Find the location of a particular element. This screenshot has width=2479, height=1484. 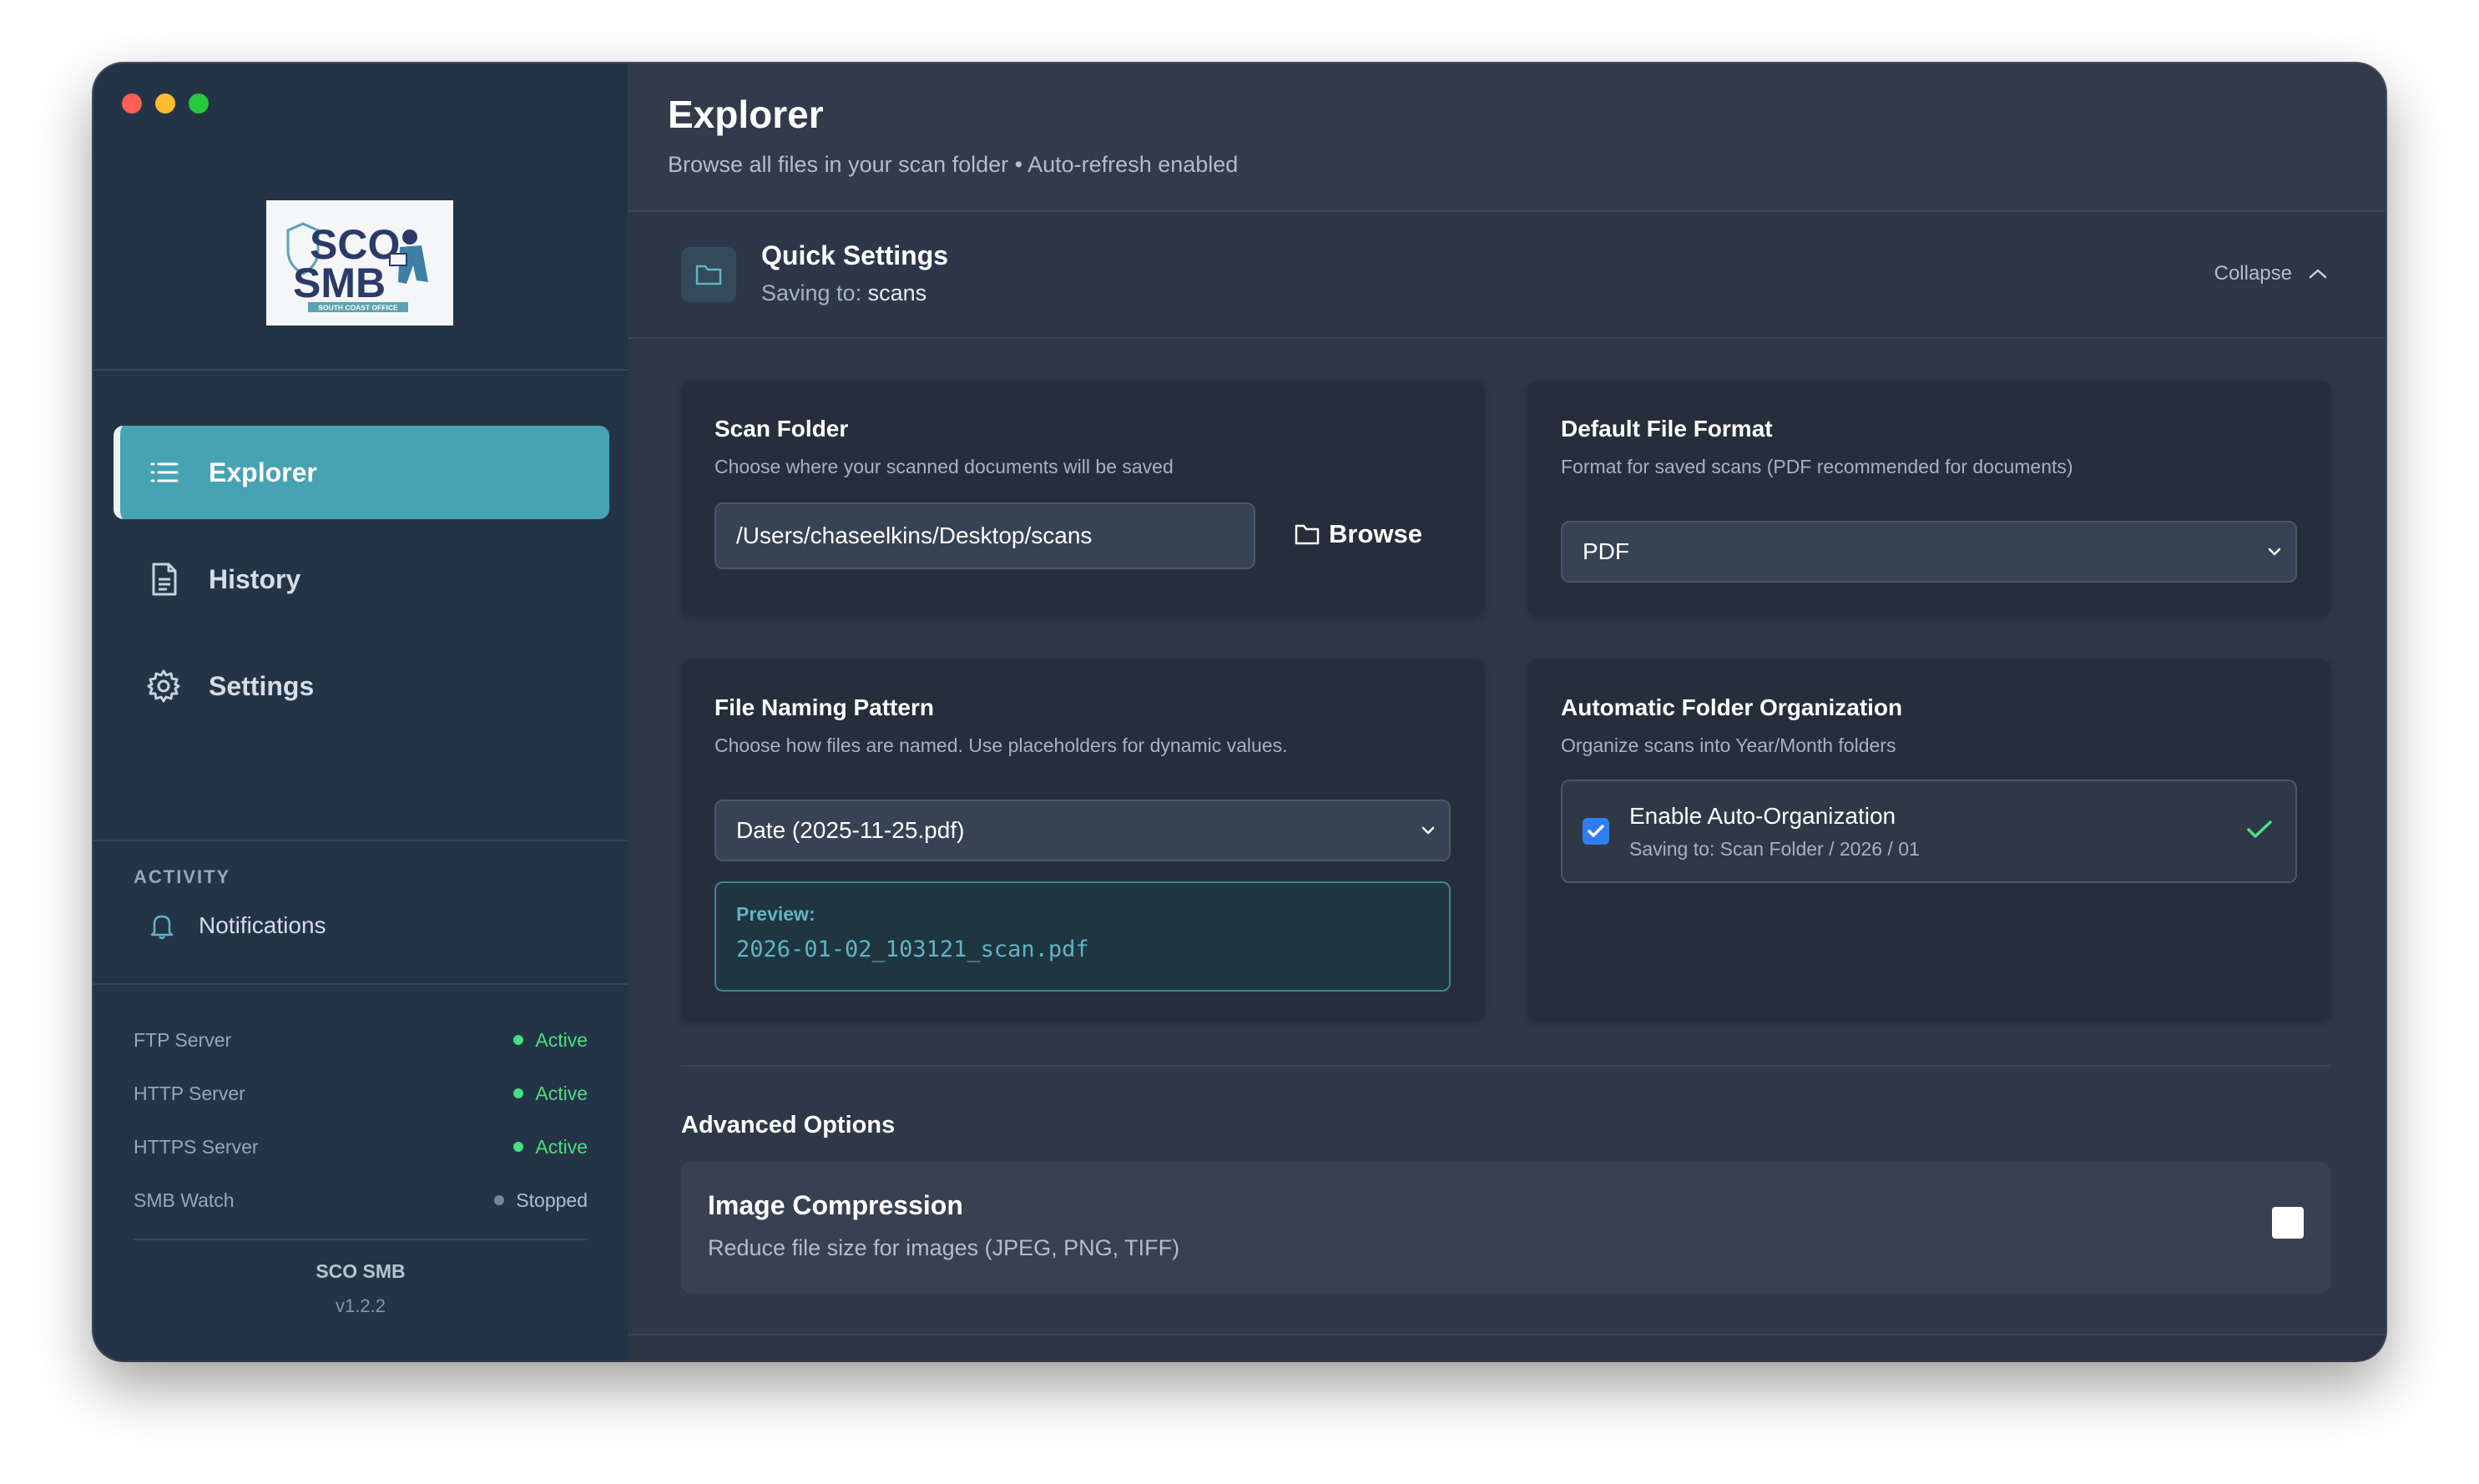

service-status-http: HTTP Server Active is located at coordinates (361, 1093).